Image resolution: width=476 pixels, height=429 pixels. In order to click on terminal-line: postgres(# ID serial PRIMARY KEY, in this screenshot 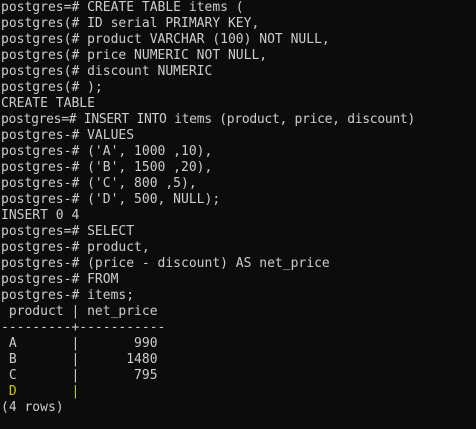, I will do `click(130, 23)`.